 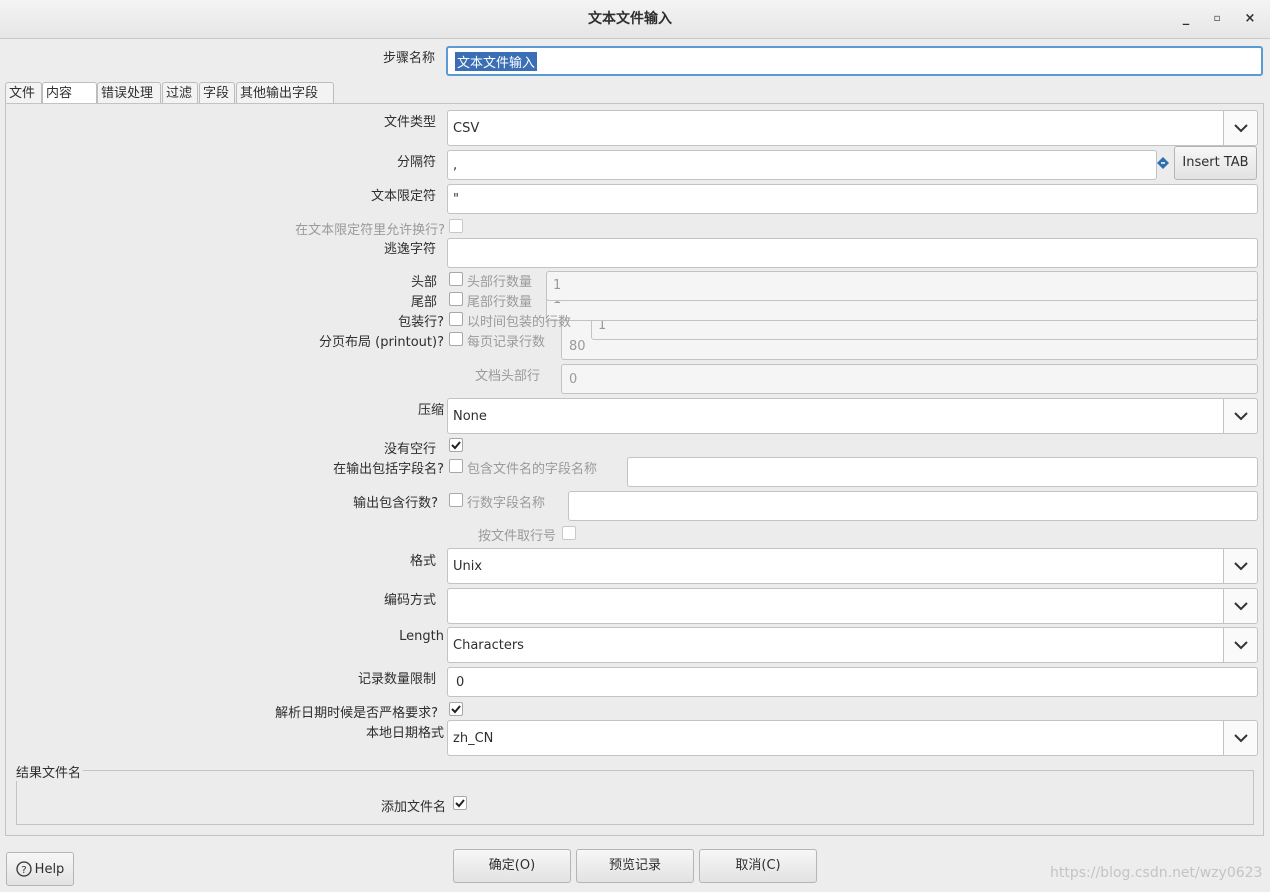 What do you see at coordinates (409, 249) in the screenshot?
I see `escape-label: 逃逸字符` at bounding box center [409, 249].